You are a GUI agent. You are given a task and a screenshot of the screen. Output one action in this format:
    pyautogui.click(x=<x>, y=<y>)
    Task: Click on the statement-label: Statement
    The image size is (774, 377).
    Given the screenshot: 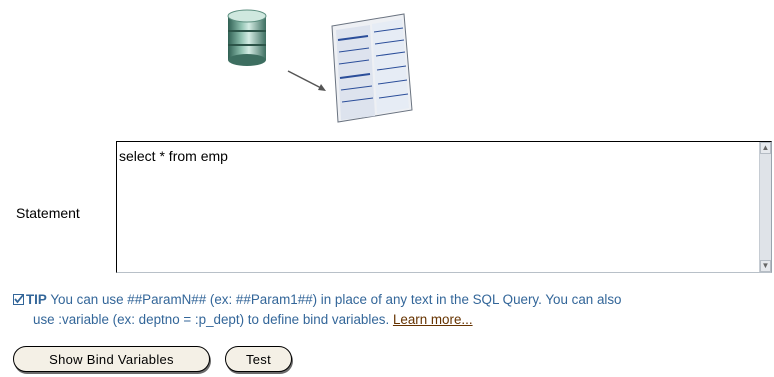 What is the action you would take?
    pyautogui.click(x=48, y=213)
    